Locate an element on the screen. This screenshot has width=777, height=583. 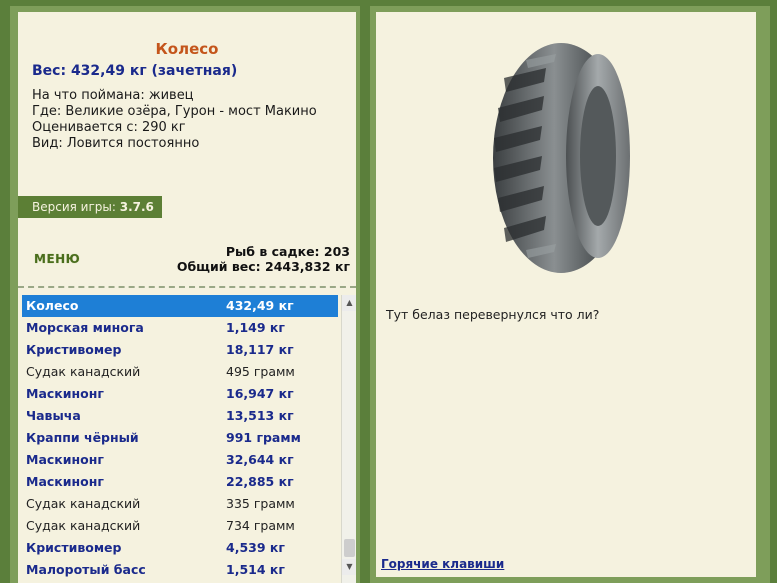
catch-item-name: Малоротый басс is located at coordinates (86, 569).